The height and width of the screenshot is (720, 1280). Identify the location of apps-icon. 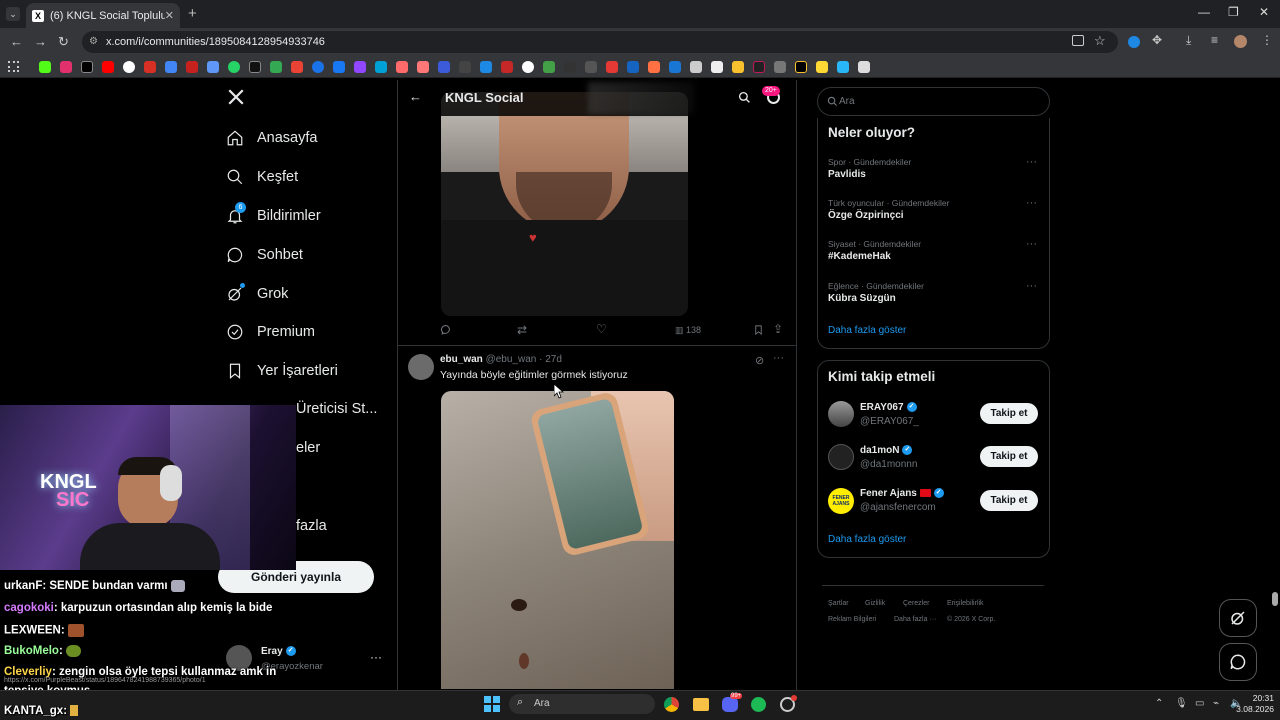
(13, 66).